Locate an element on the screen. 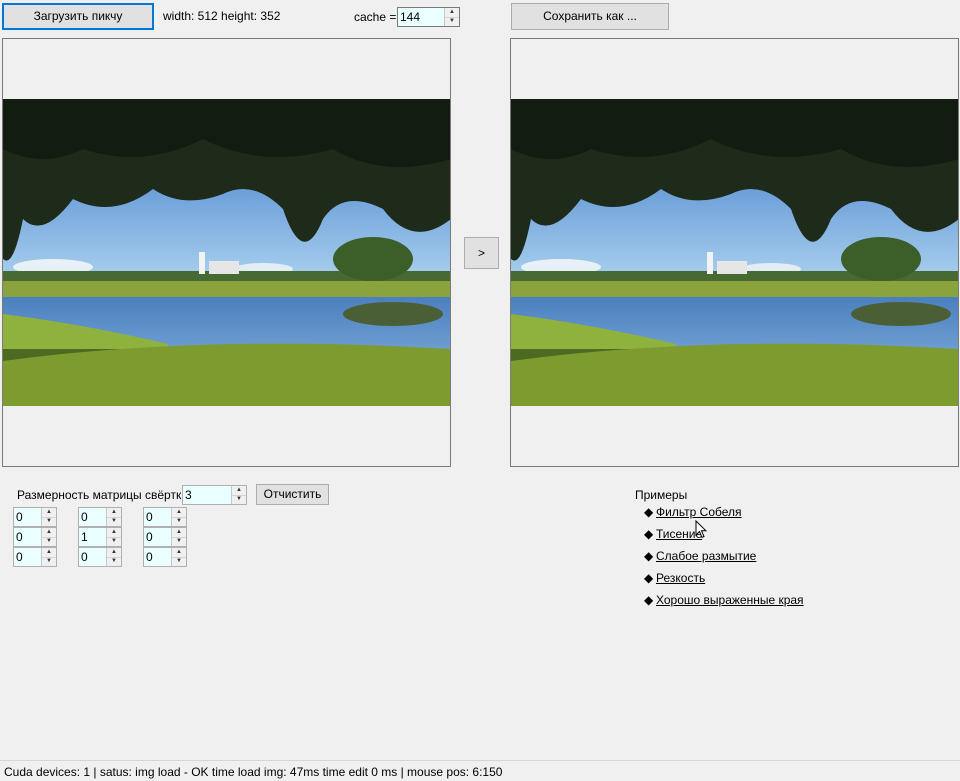 This screenshot has width=960, height=781. example-link-label: Хорошо выраженные края is located at coordinates (730, 600).